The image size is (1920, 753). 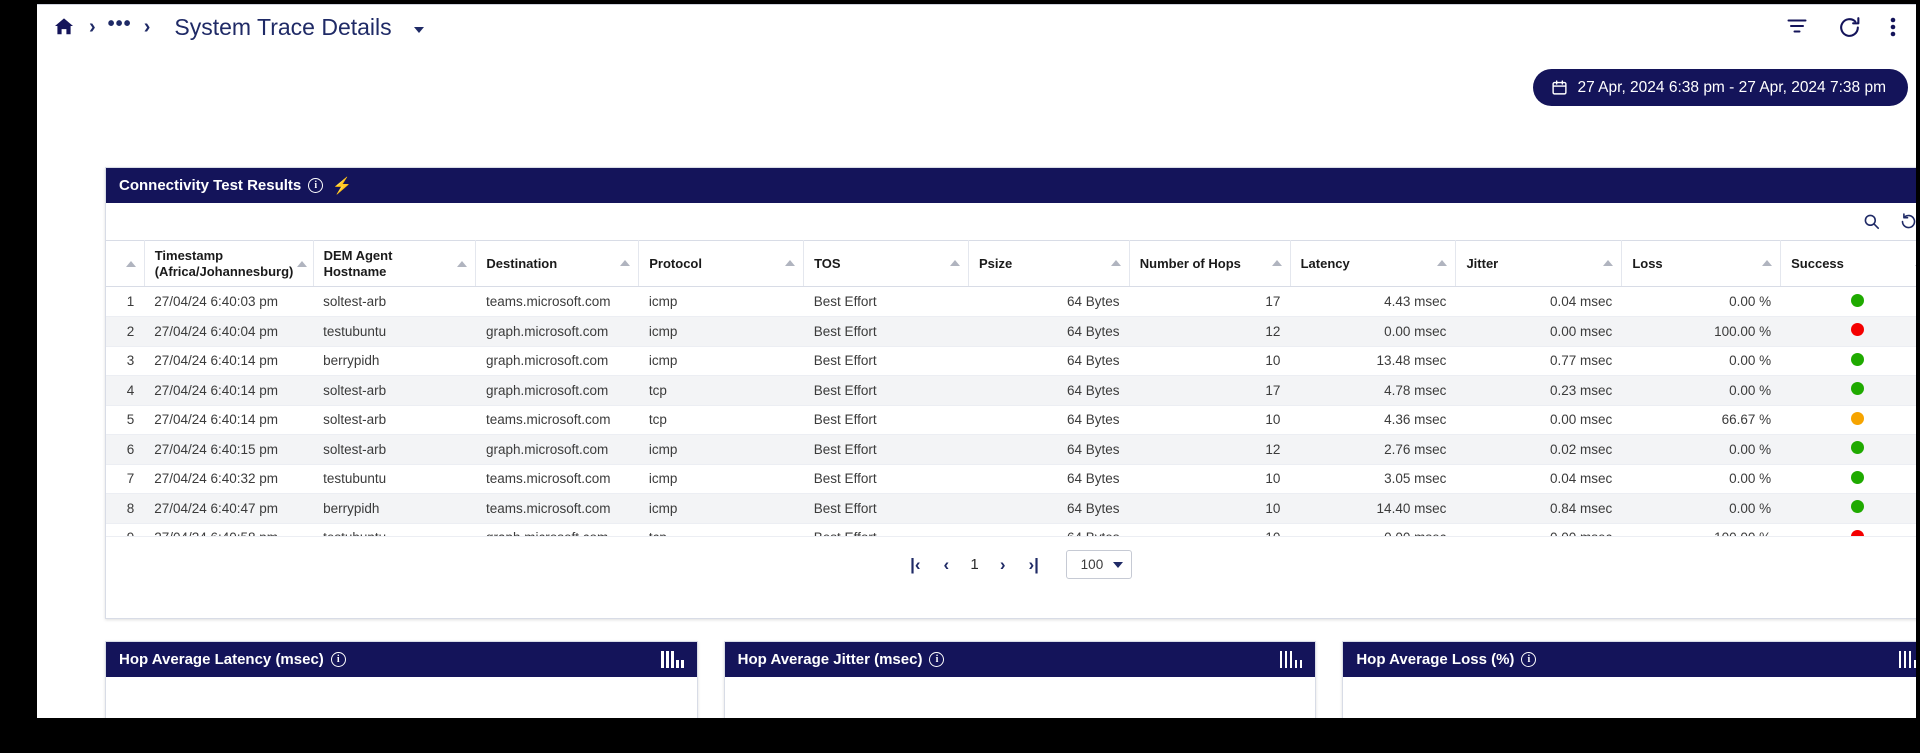 I want to click on column-header-timestamp-africa-johannesburg: Timestamp (Africa/Johannesburg), so click(x=229, y=263).